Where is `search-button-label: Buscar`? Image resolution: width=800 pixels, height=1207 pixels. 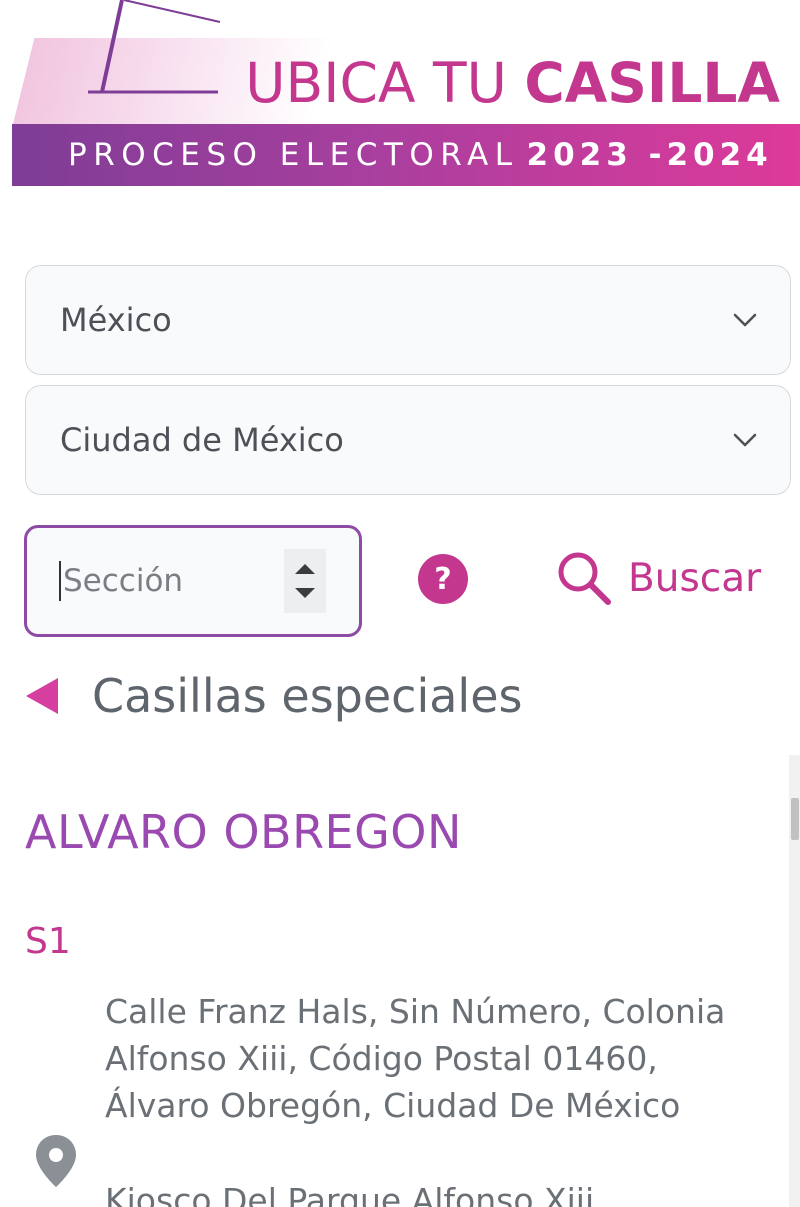 search-button-label: Buscar is located at coordinates (695, 578).